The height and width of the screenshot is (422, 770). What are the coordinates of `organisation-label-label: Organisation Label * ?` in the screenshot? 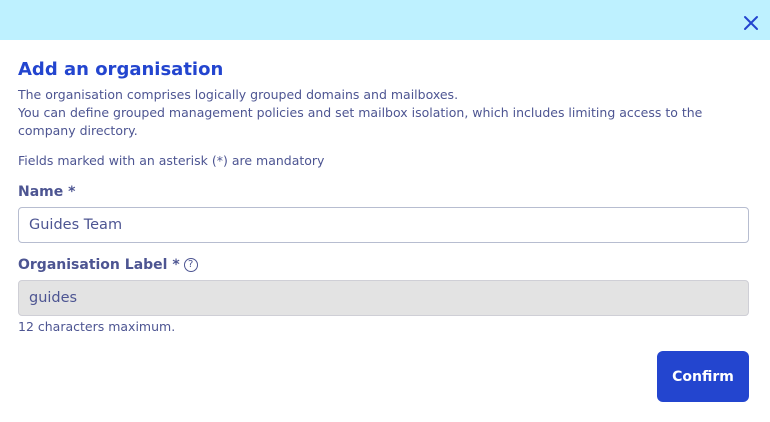 It's located at (384, 265).